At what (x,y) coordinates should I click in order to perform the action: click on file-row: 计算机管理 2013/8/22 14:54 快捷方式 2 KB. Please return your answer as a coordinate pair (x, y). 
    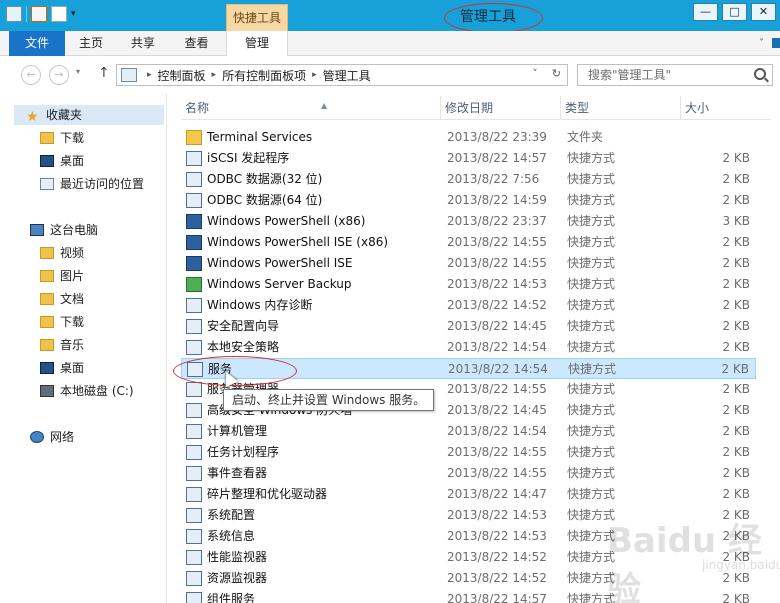
    Looking at the image, I should click on (468, 431).